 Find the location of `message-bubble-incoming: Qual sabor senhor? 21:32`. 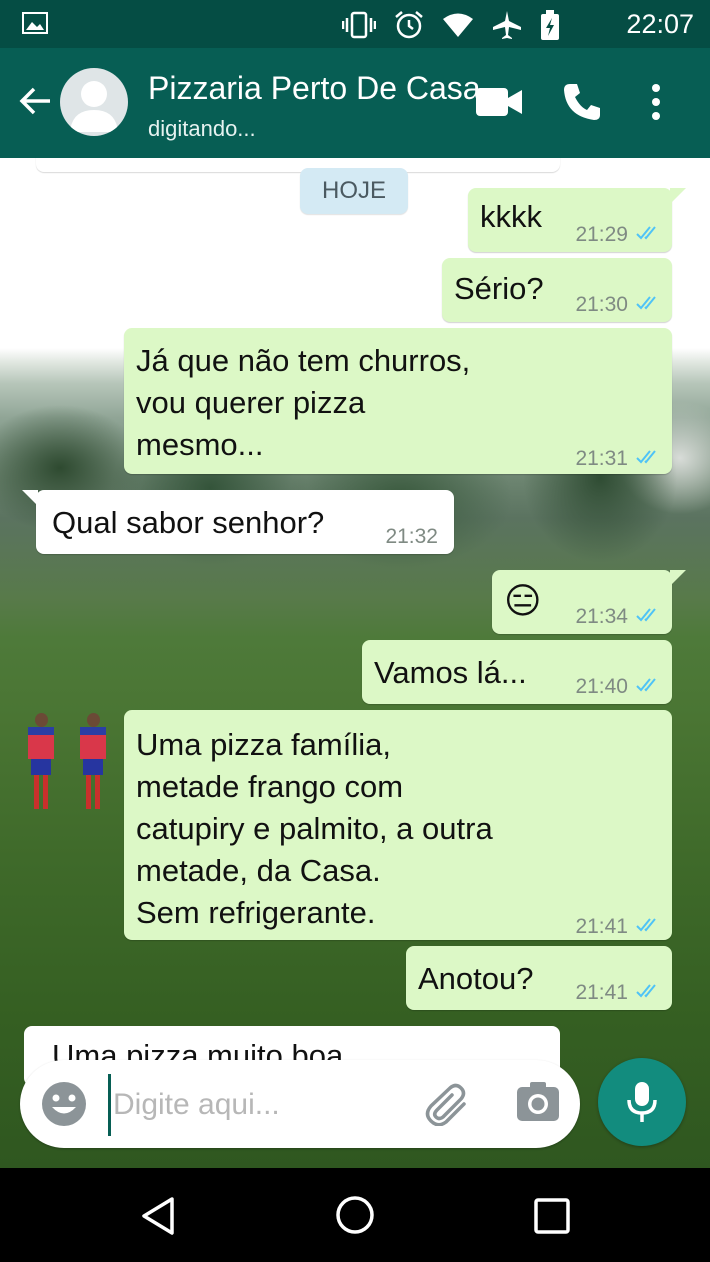

message-bubble-incoming: Qual sabor senhor? 21:32 is located at coordinates (238, 522).